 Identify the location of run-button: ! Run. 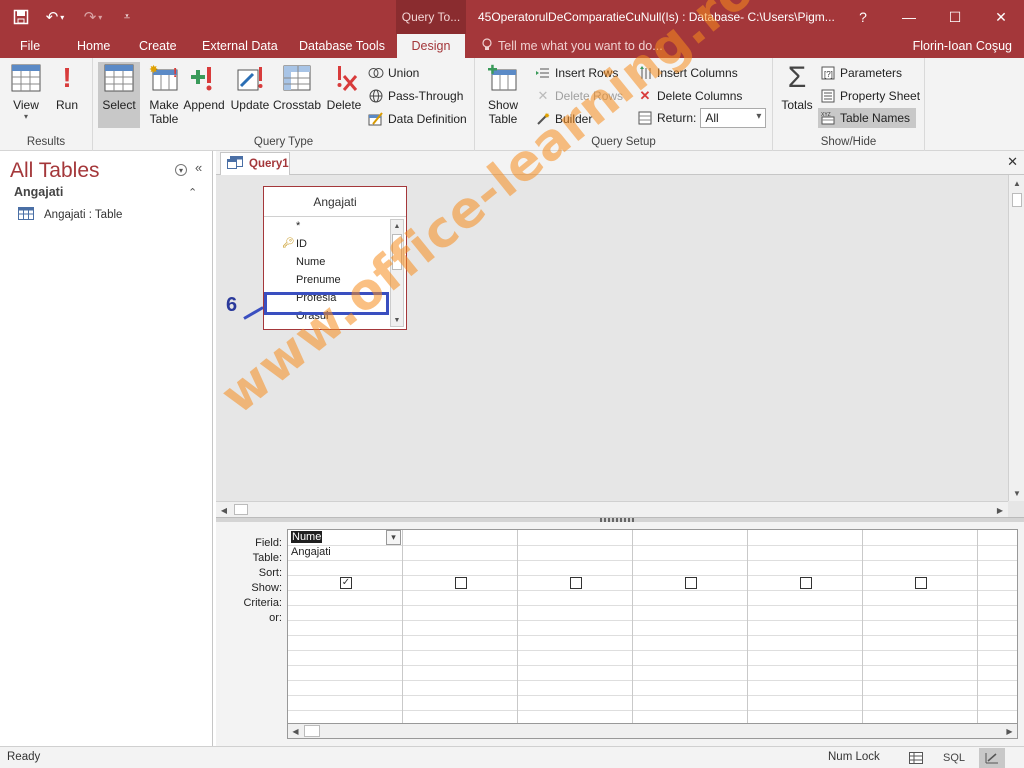
(67, 95).